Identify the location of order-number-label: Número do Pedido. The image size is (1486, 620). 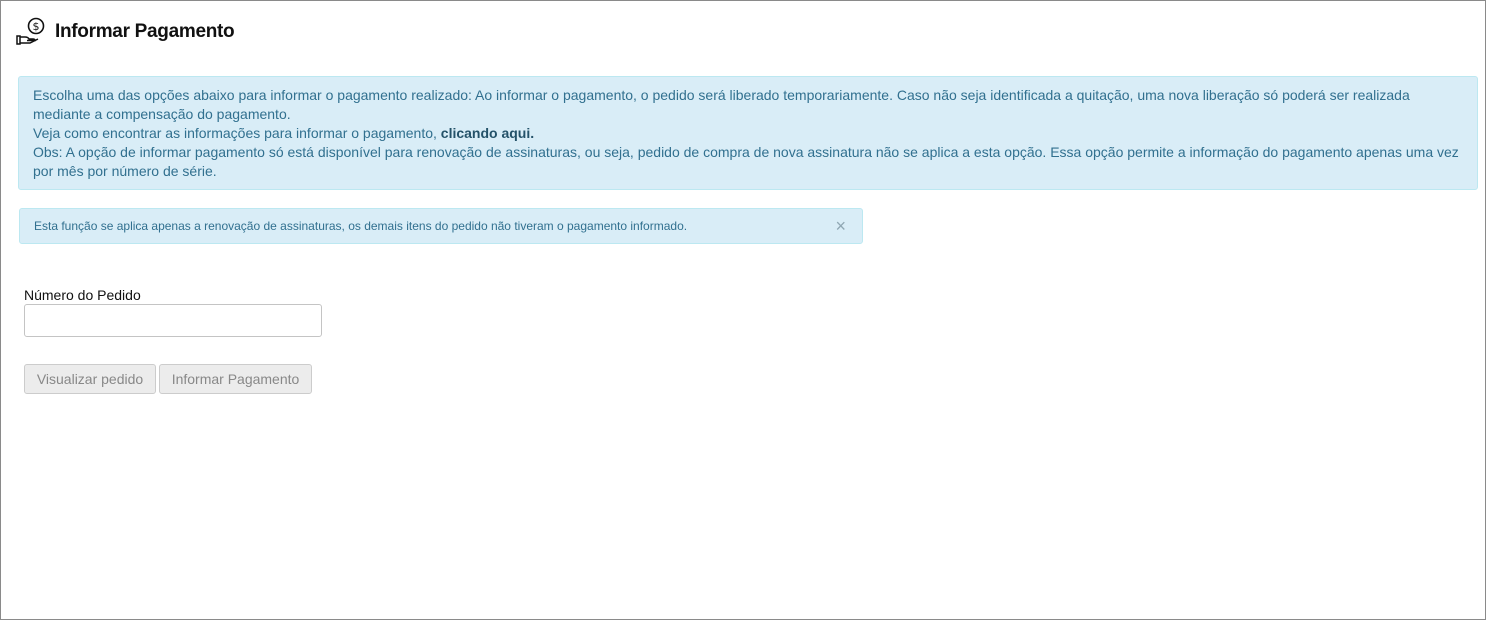
(82, 295).